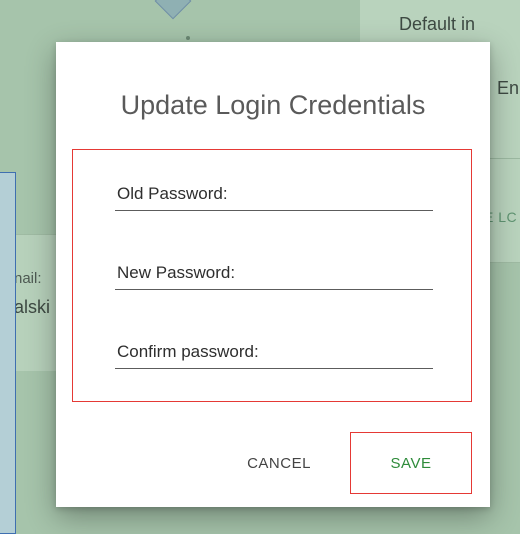  Describe the element at coordinates (273, 105) in the screenshot. I see `dialog-title: Update Login Credentials` at that location.